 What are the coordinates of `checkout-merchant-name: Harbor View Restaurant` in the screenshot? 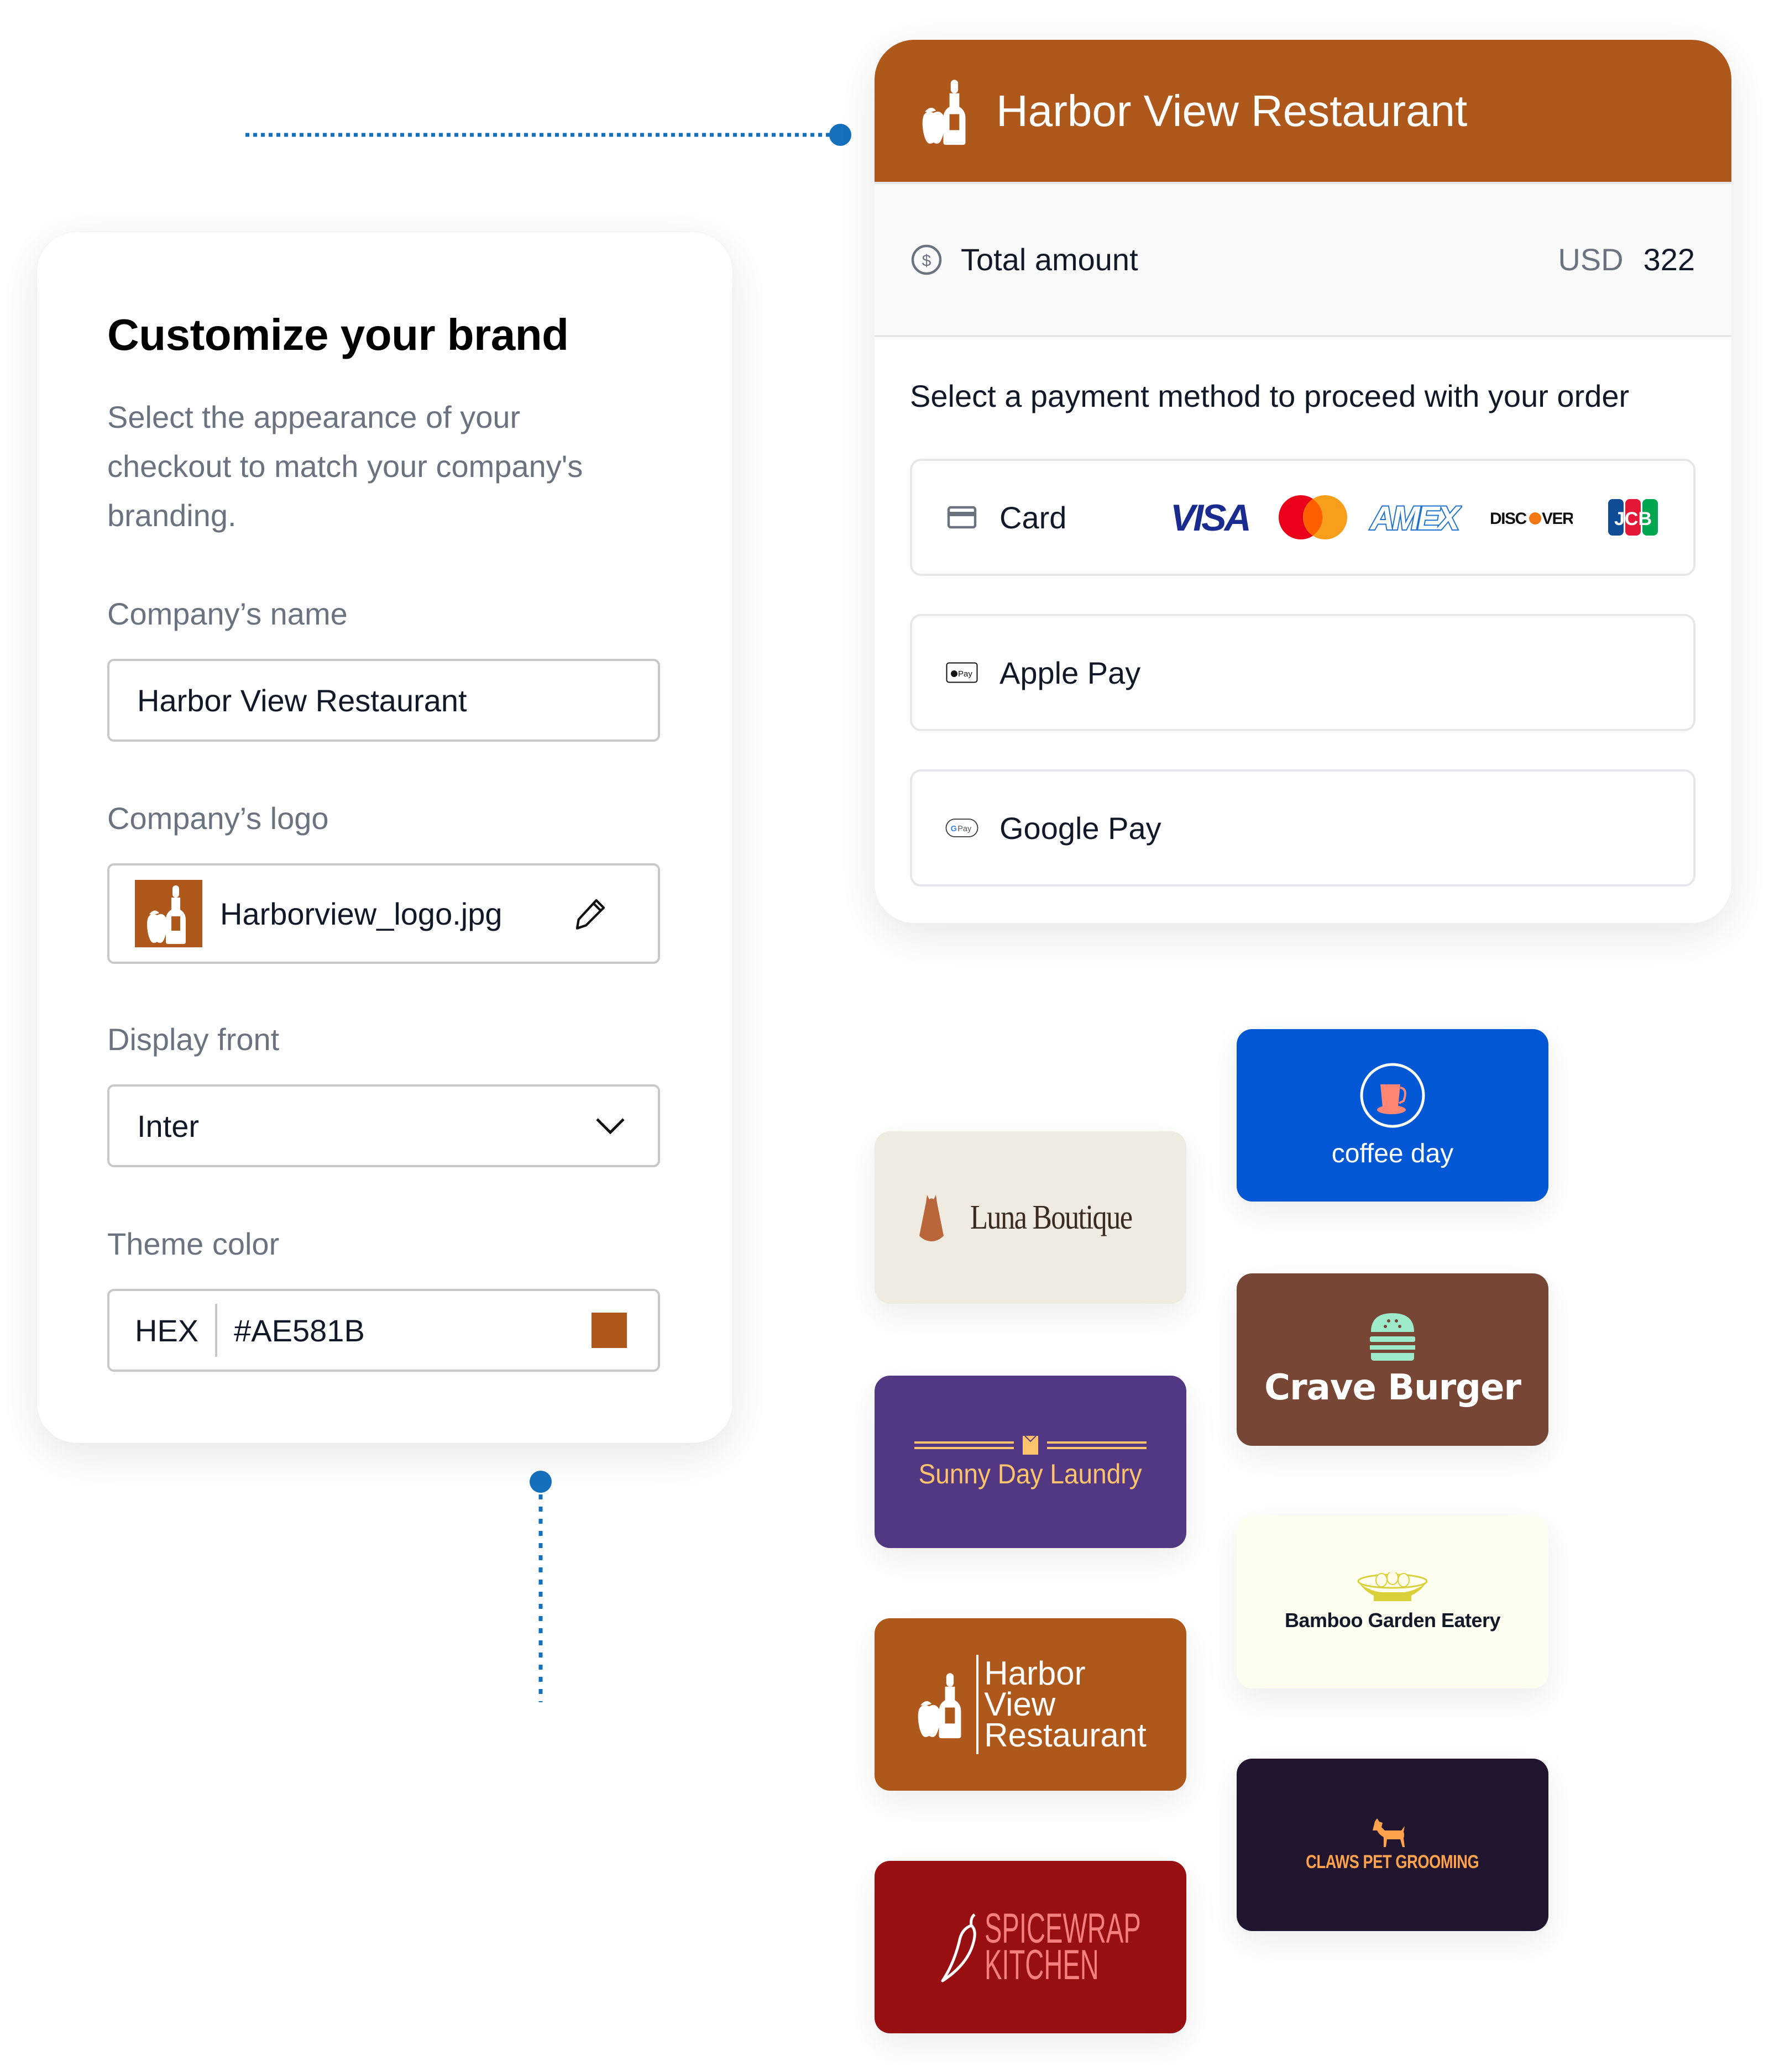 It's located at (1232, 110).